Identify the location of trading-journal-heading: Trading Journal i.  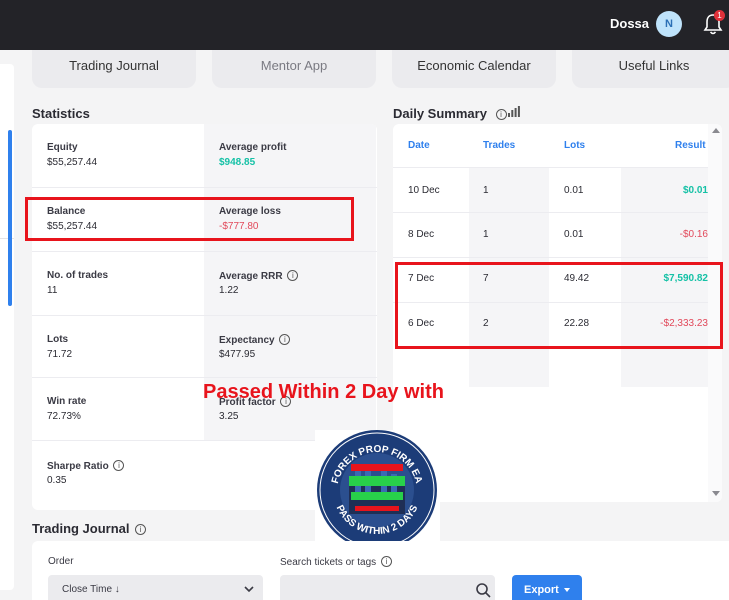
(89, 528).